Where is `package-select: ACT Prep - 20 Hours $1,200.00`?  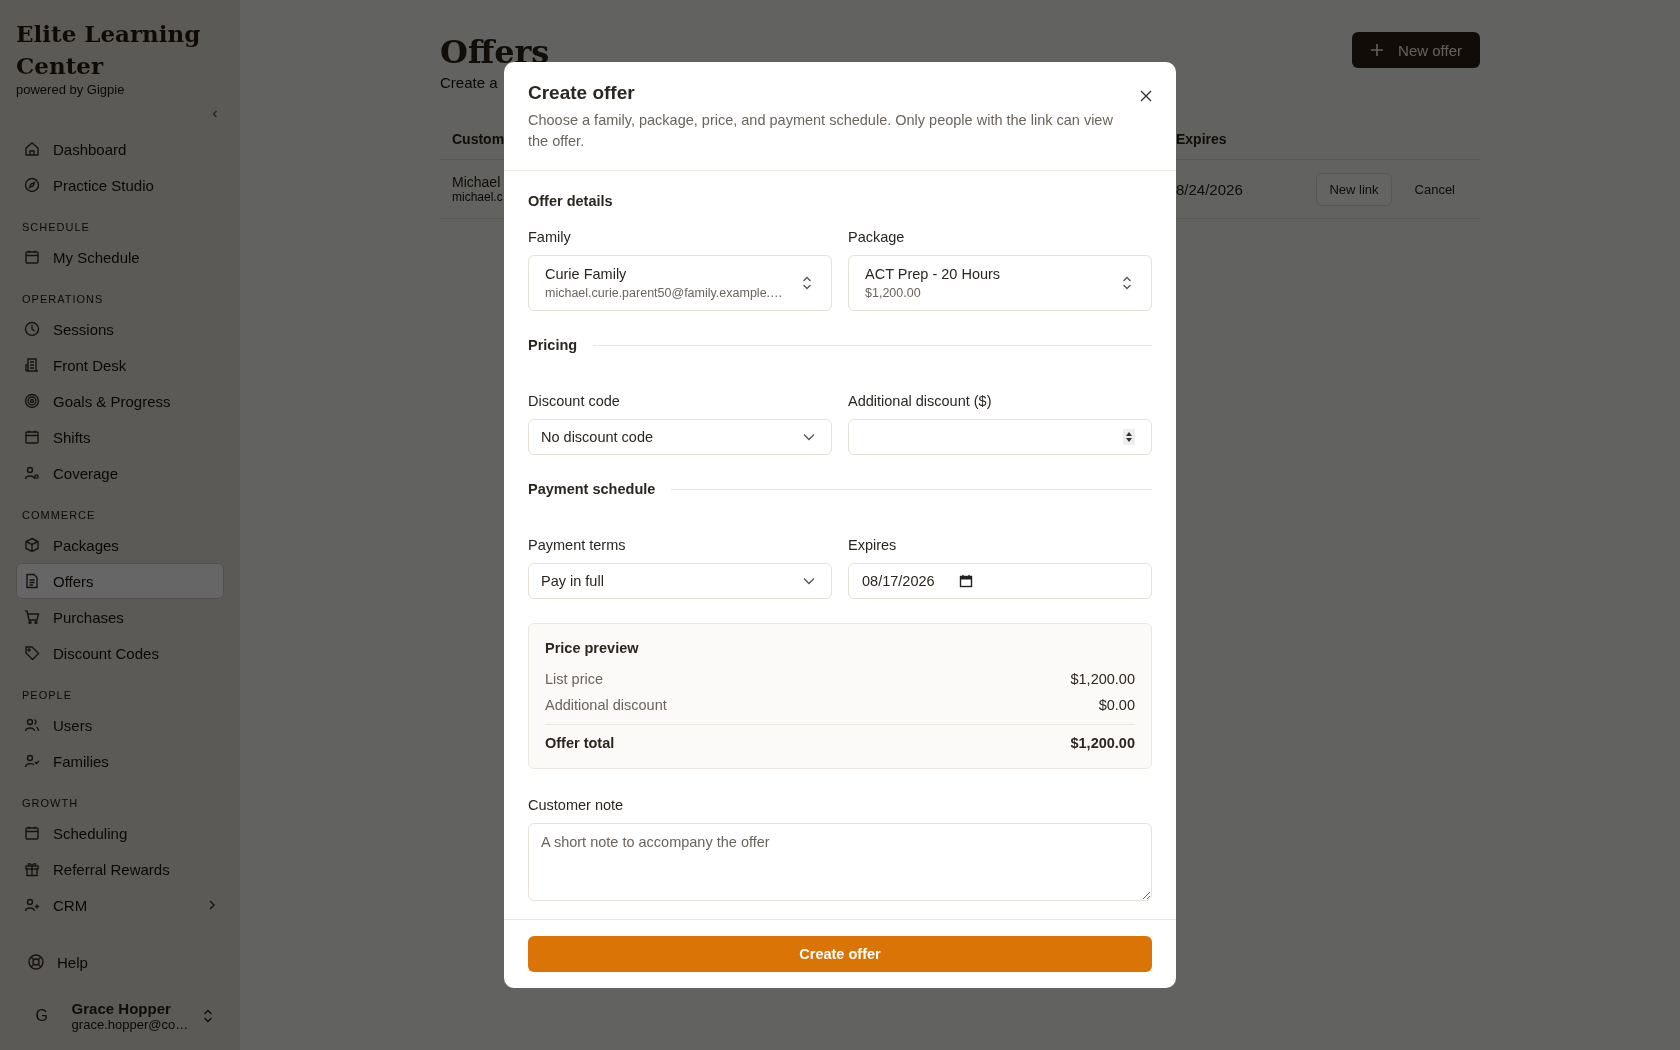 package-select: ACT Prep - 20 Hours $1,200.00 is located at coordinates (1000, 283).